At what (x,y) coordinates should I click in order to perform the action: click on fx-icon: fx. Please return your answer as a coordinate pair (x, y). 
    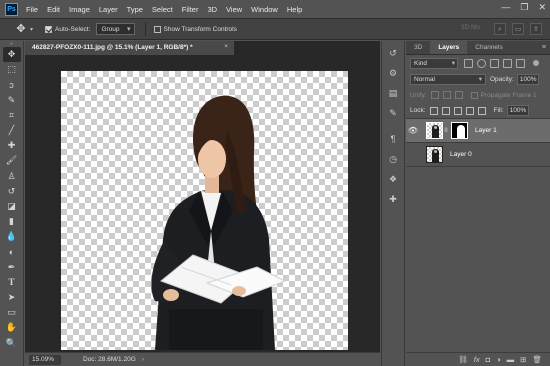
    Looking at the image, I should click on (477, 359).